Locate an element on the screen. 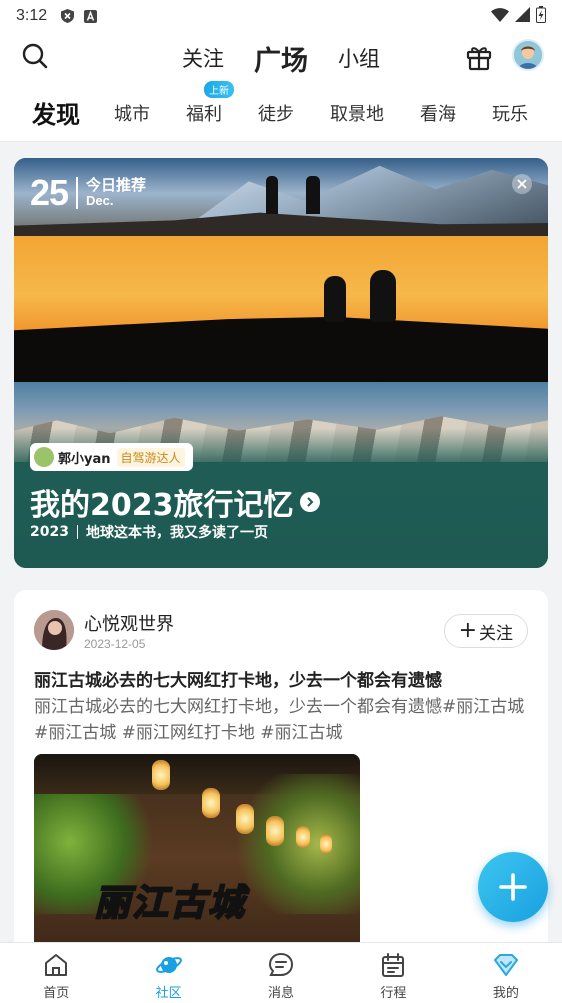  post-date: 2023-12-05 is located at coordinates (115, 644).